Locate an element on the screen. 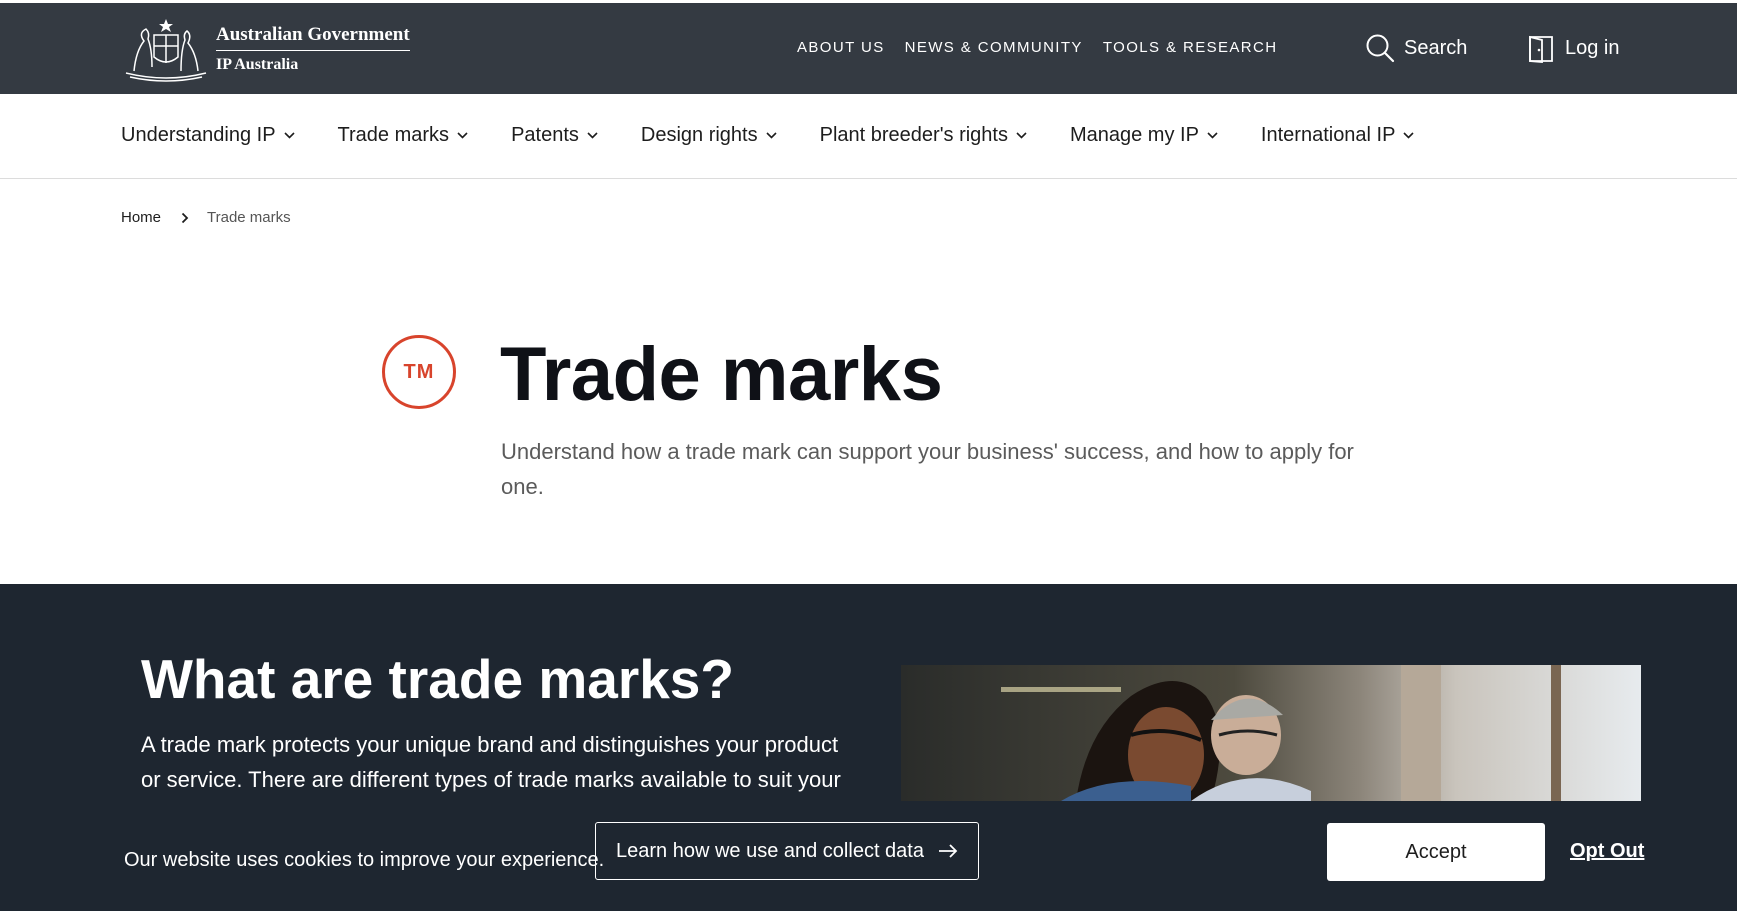 Image resolution: width=1737 pixels, height=911 pixels. nav-item-manage-my-ip: Manage my IP is located at coordinates (1144, 135).